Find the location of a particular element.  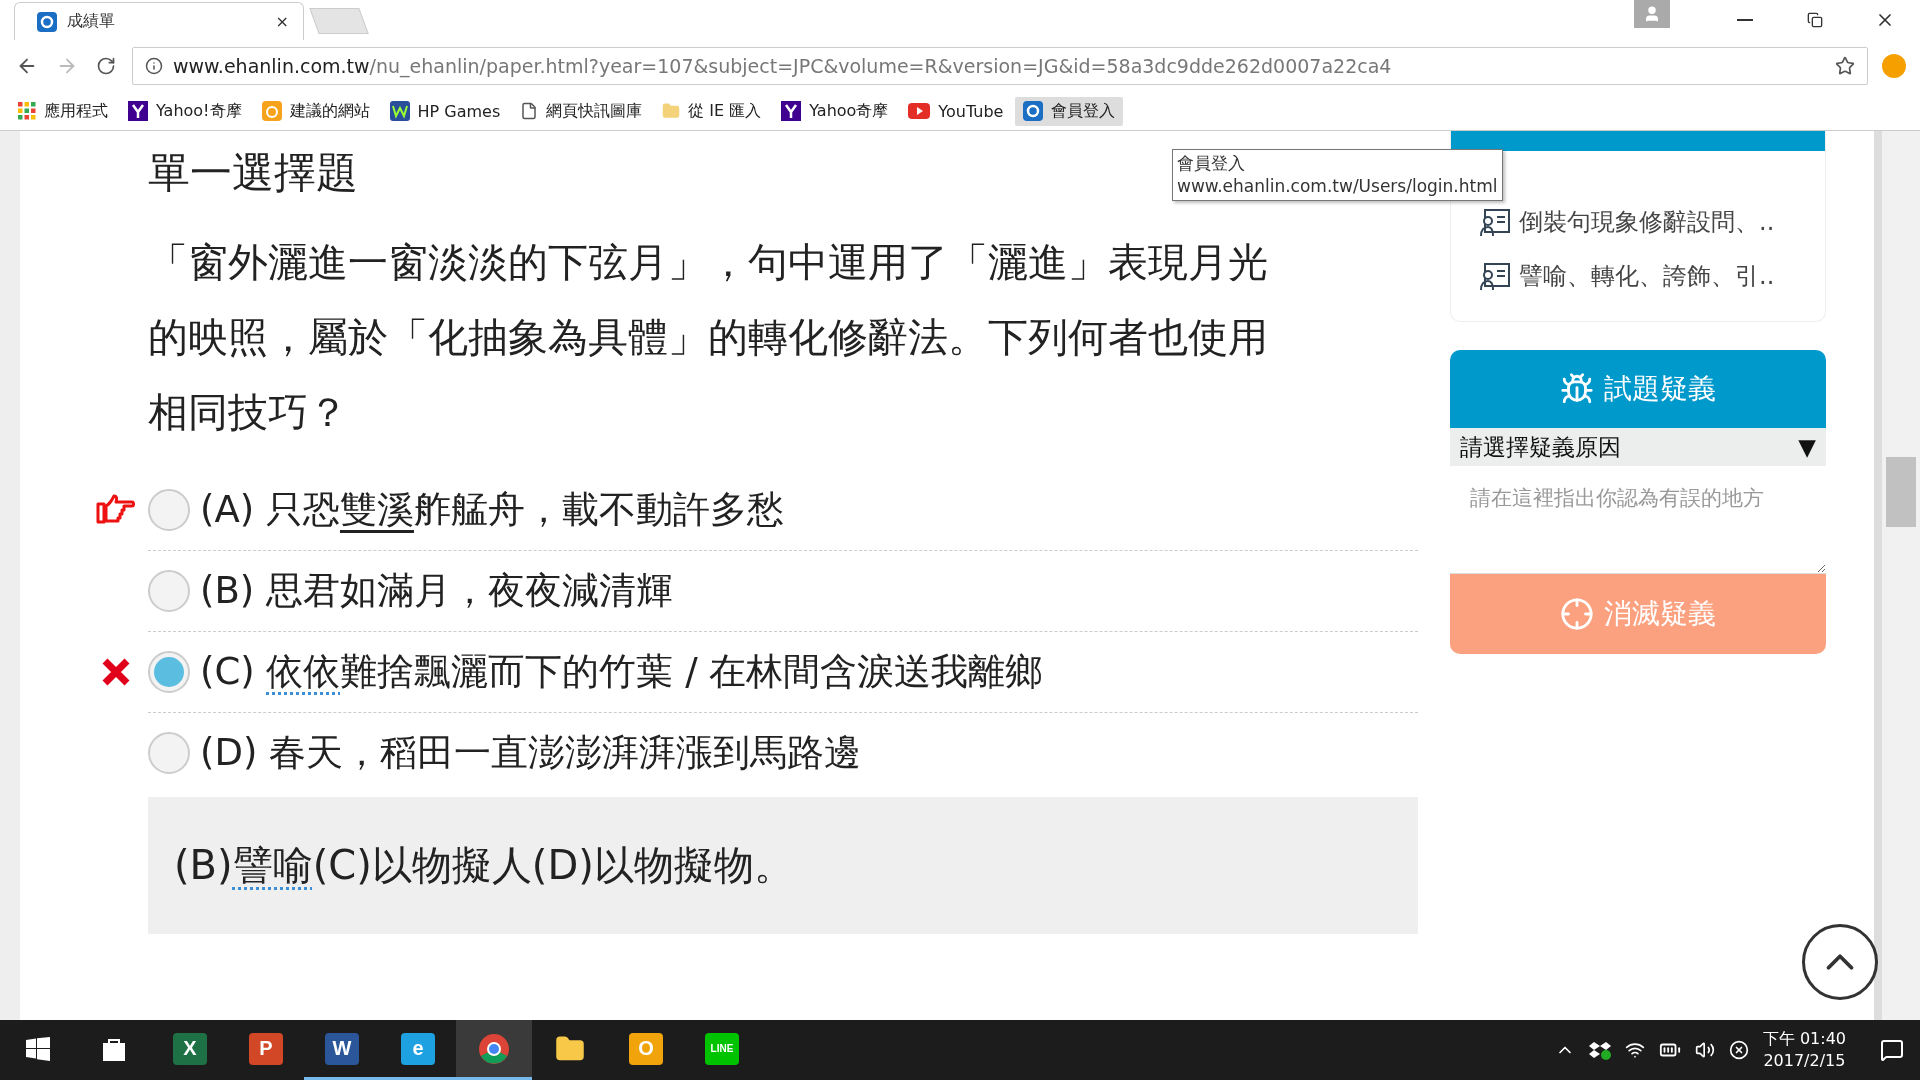

powerpoint-icon: P is located at coordinates (266, 1048).